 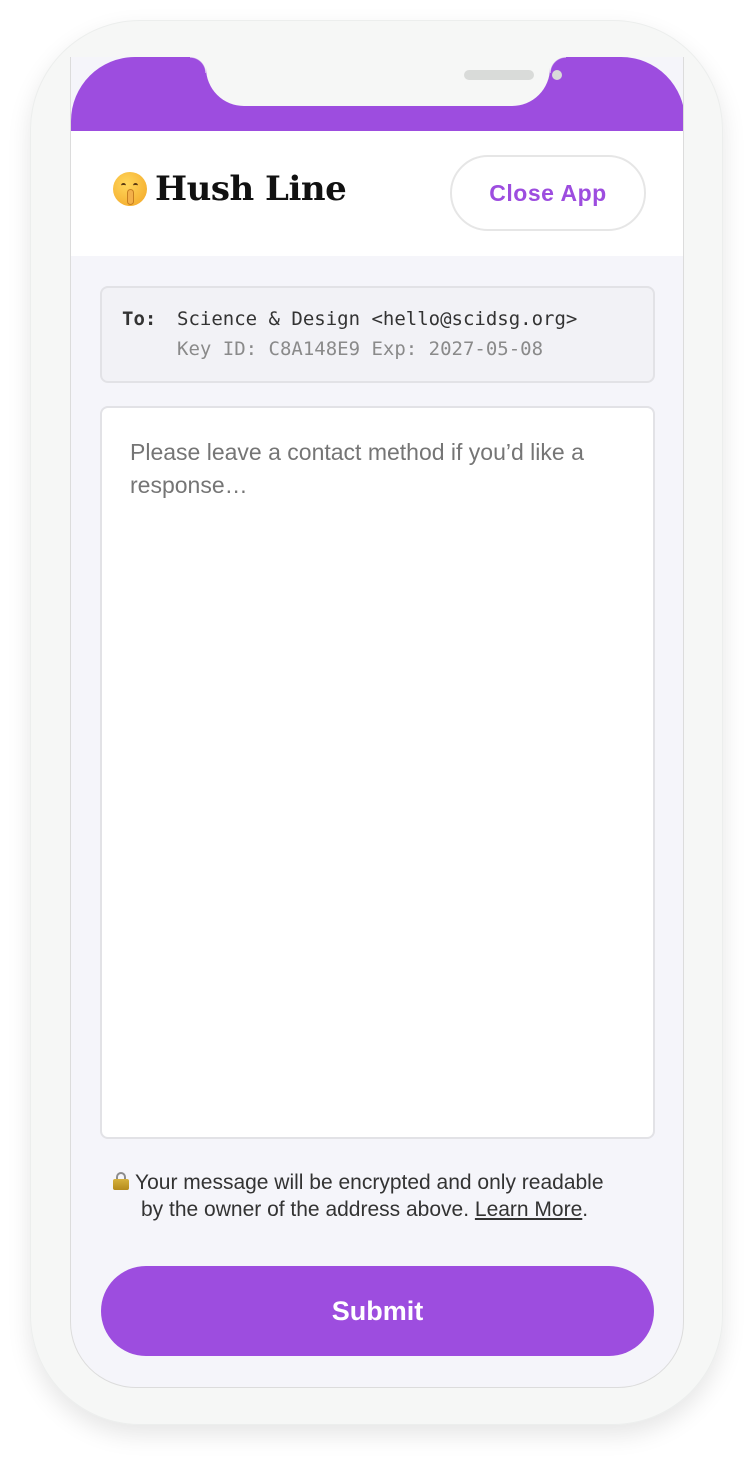 I want to click on notice-period: ., so click(x=585, y=1209).